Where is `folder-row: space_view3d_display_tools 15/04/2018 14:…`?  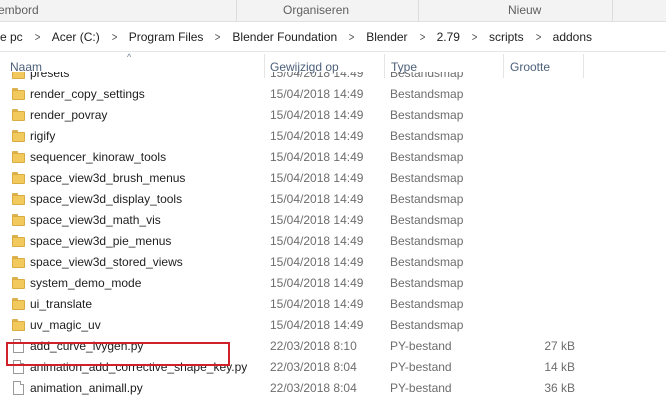
folder-row: space_view3d_display_tools 15/04/2018 14:… is located at coordinates (333, 199).